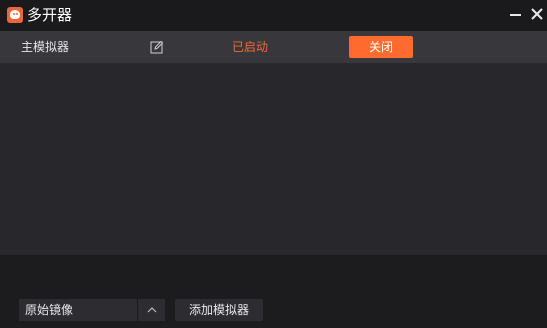 This screenshot has height=328, width=547. I want to click on chevron-up-icon, so click(151, 310).